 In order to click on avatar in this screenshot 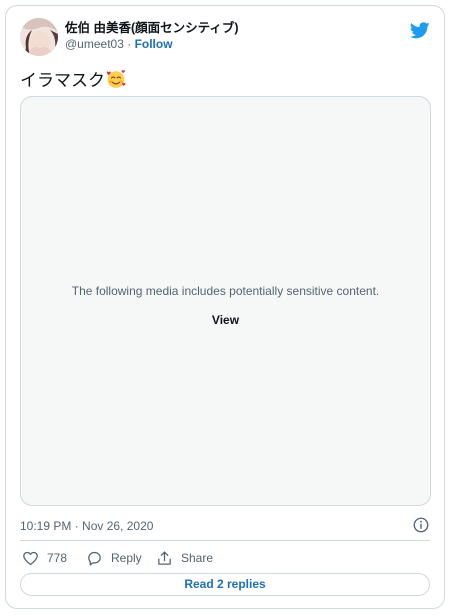, I will do `click(39, 37)`.